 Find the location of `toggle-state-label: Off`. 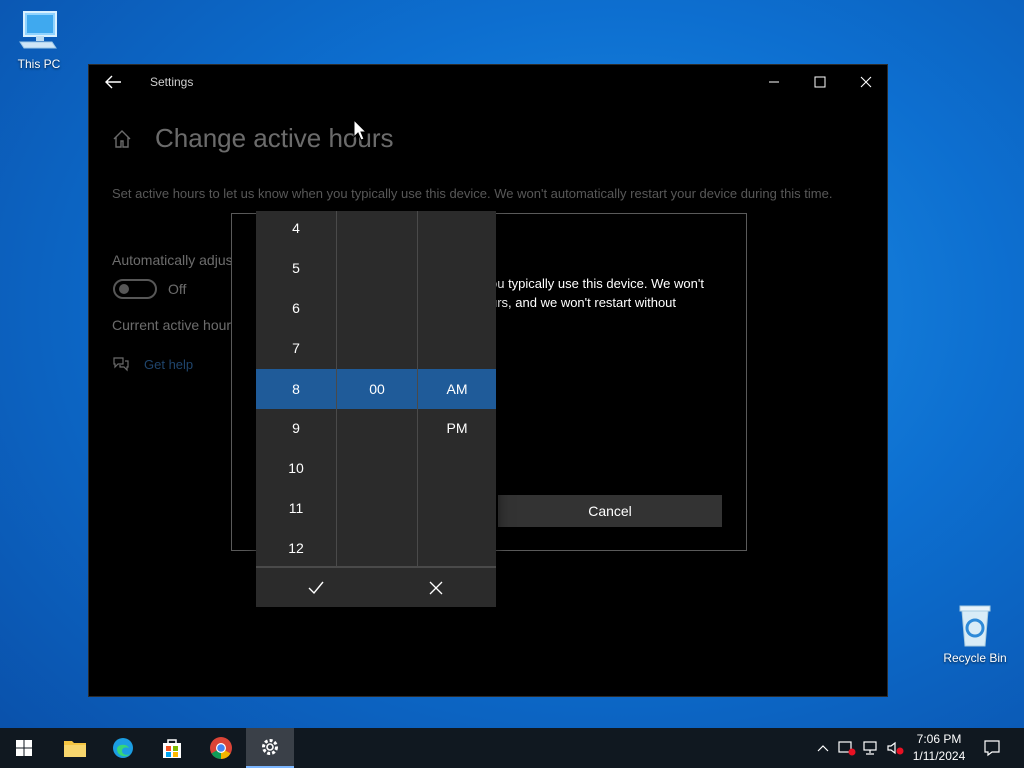

toggle-state-label: Off is located at coordinates (177, 289).